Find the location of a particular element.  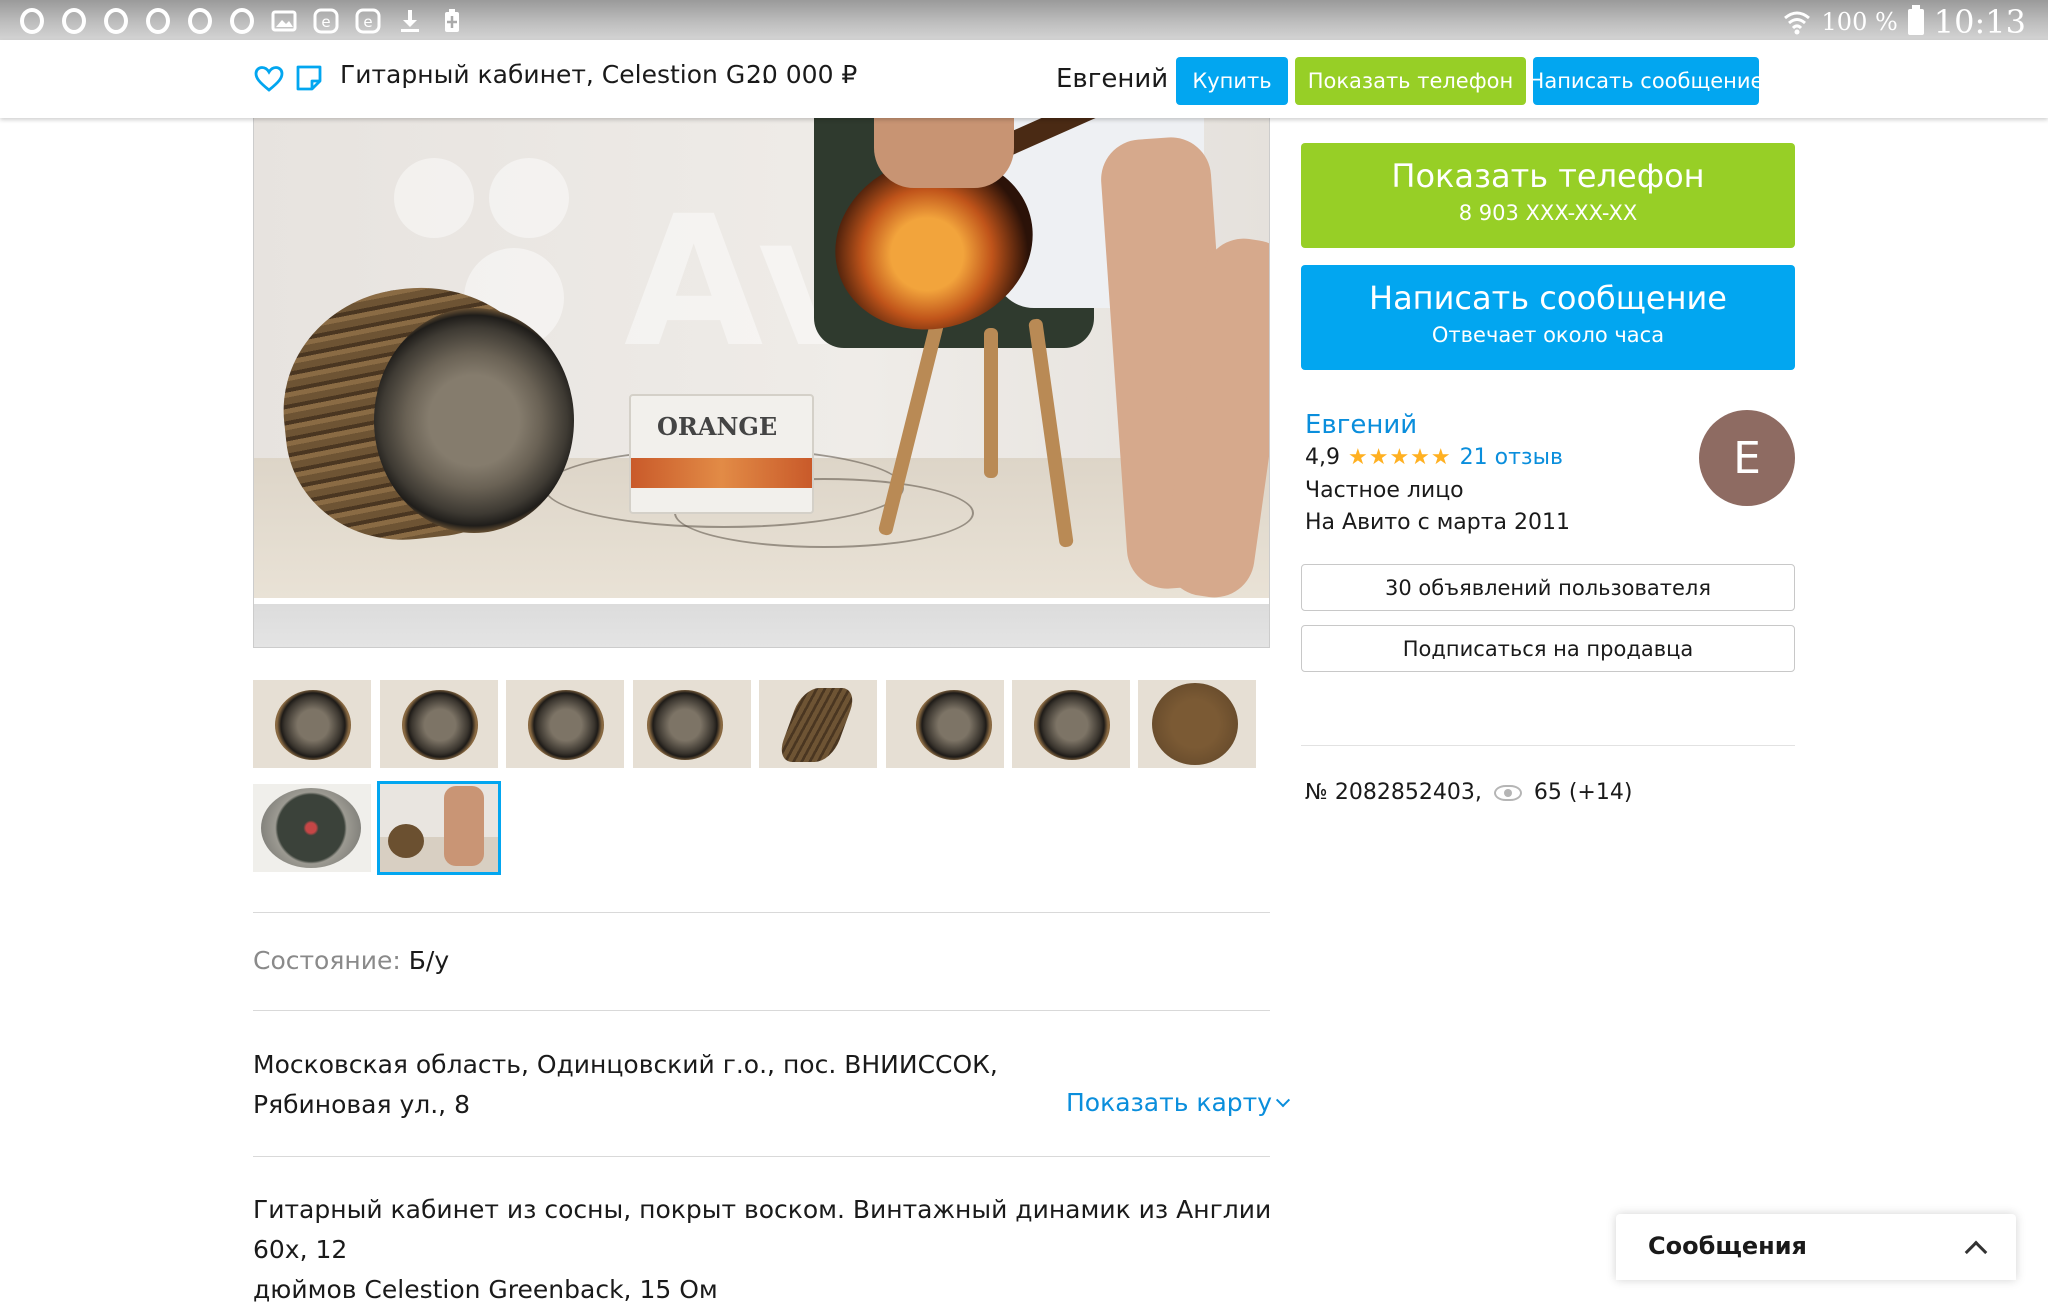

seller-name-link: Евгений is located at coordinates (1361, 425).